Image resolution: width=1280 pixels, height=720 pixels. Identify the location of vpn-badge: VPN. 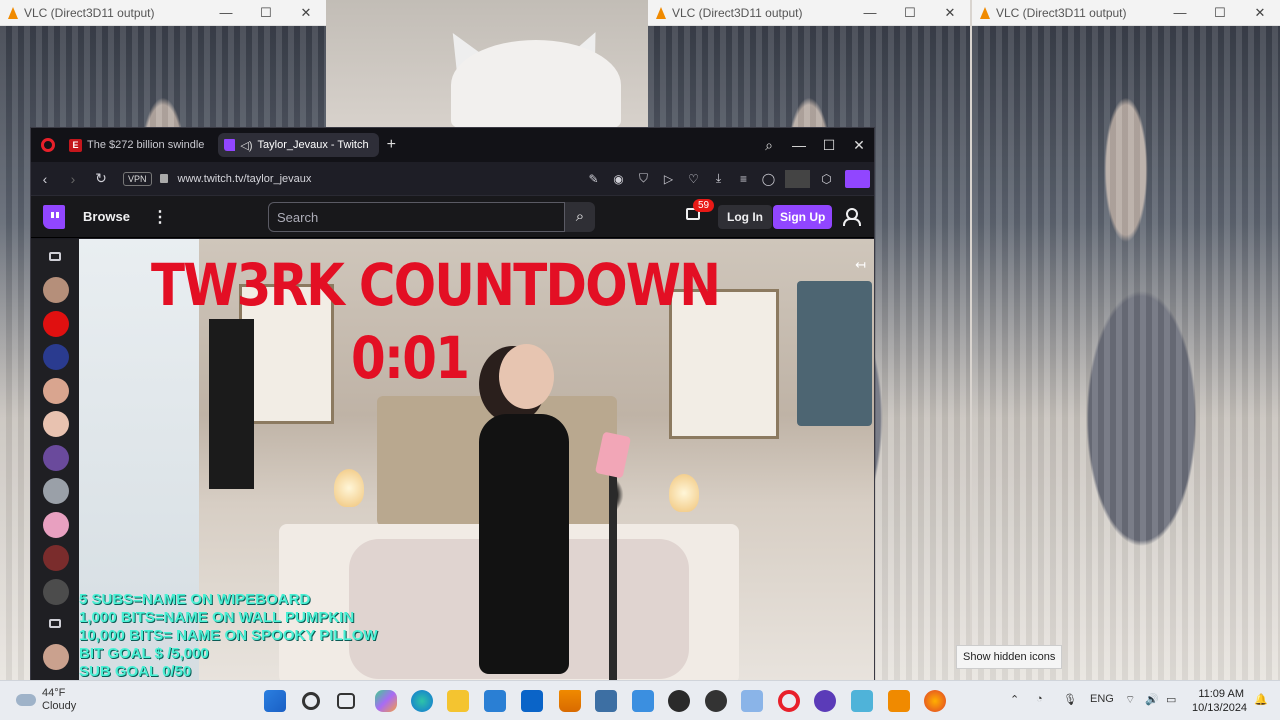
(137, 178).